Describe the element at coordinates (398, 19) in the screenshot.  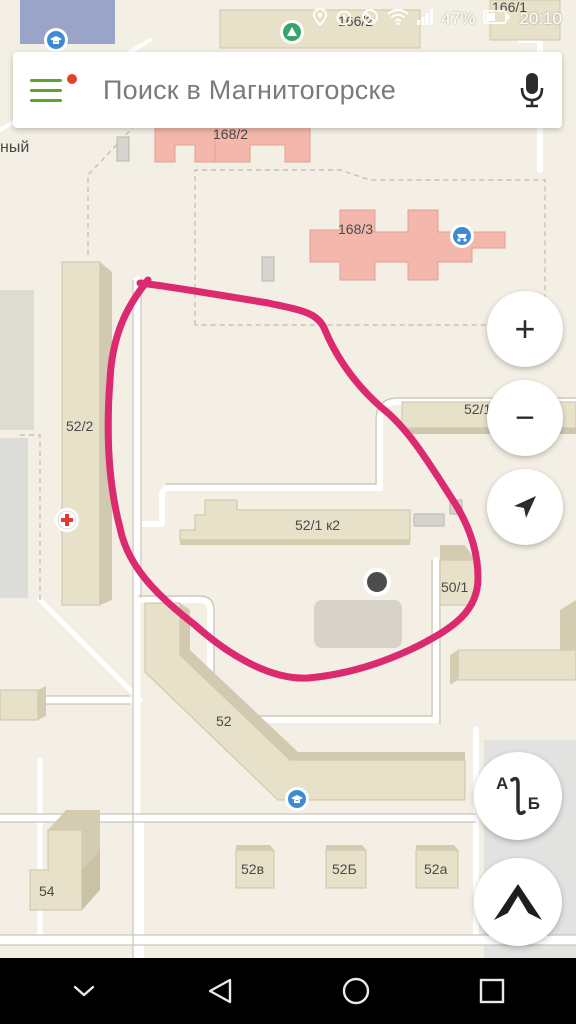
I see `wifi-icon` at that location.